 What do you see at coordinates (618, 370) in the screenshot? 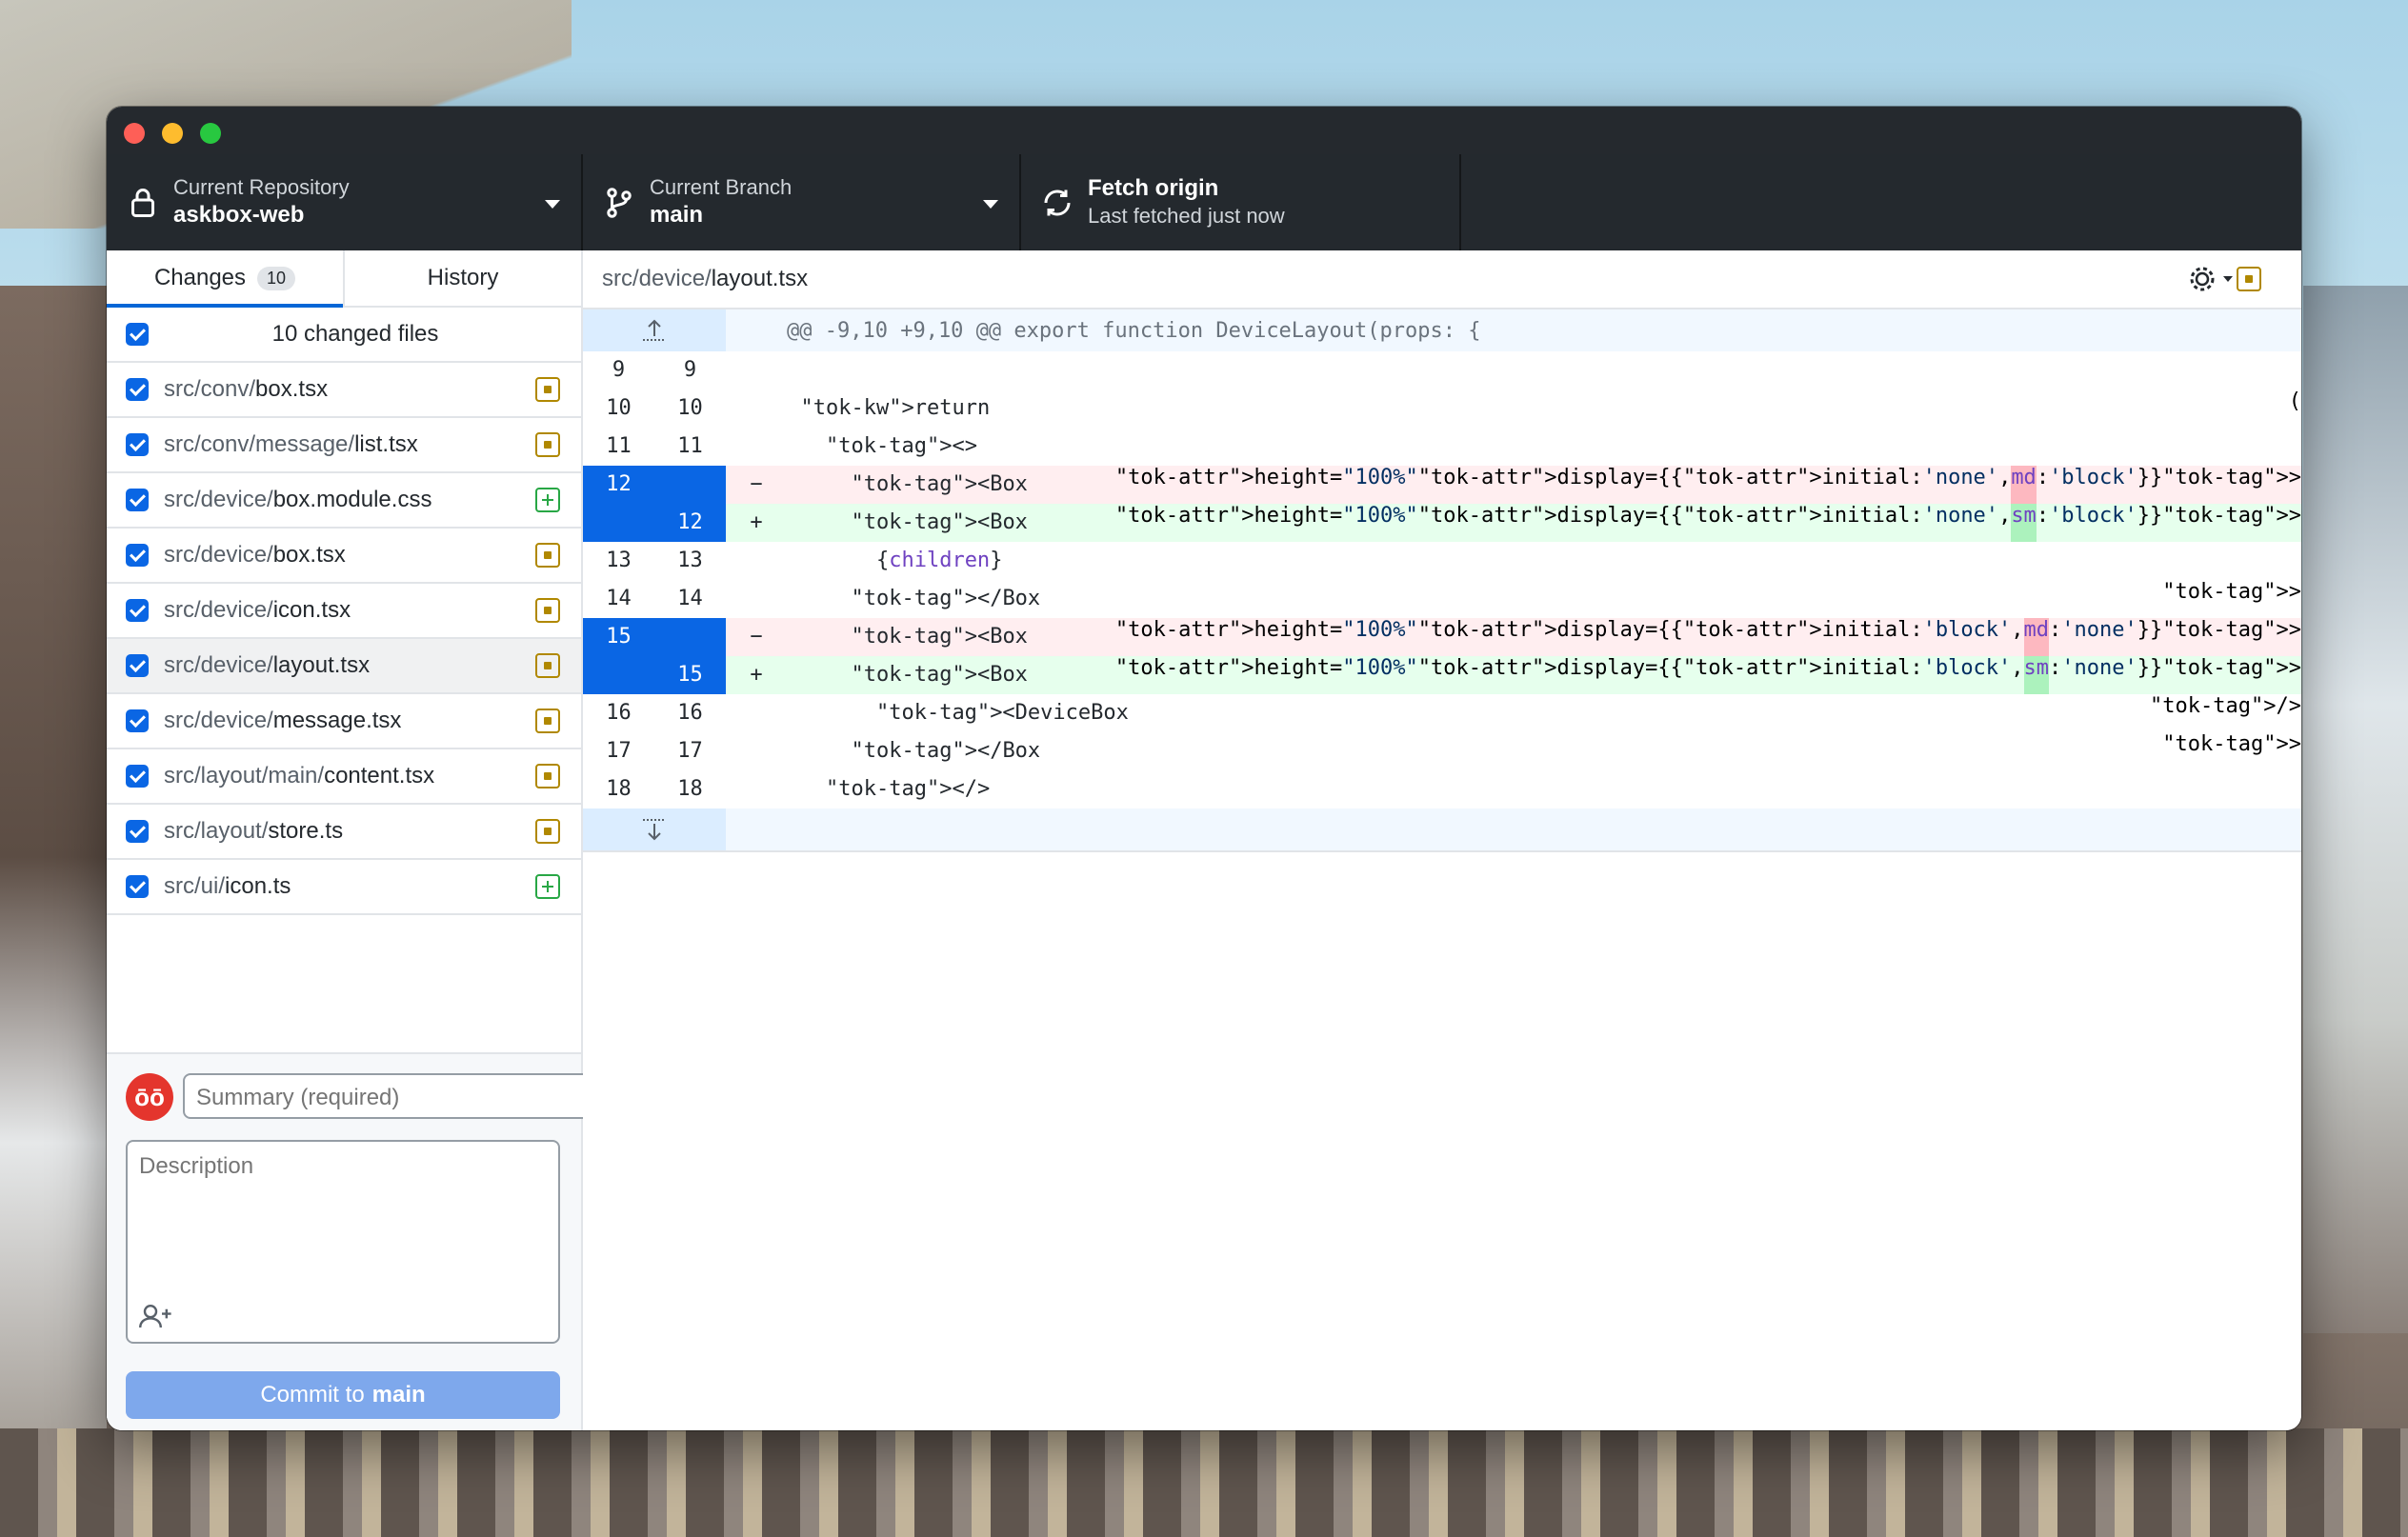
I see `old-line-number: 9` at bounding box center [618, 370].